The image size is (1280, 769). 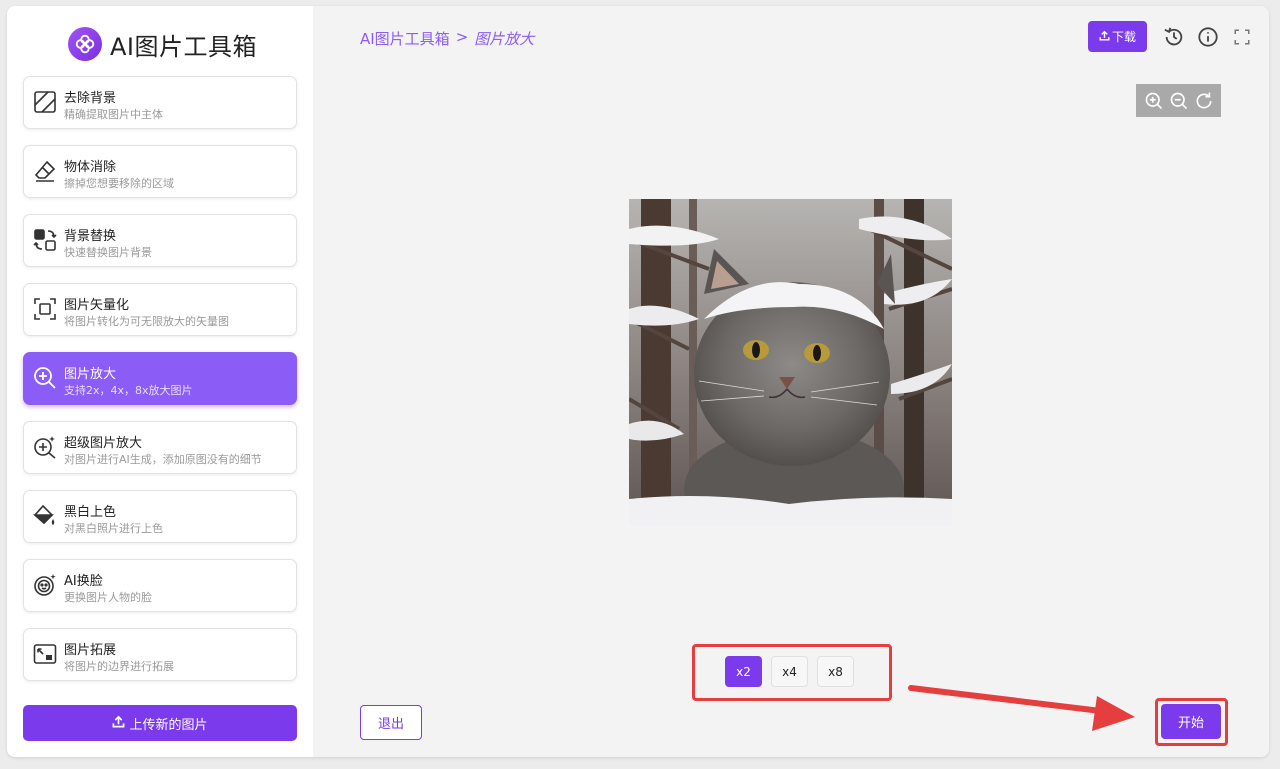 I want to click on cat-photo, so click(x=790, y=362).